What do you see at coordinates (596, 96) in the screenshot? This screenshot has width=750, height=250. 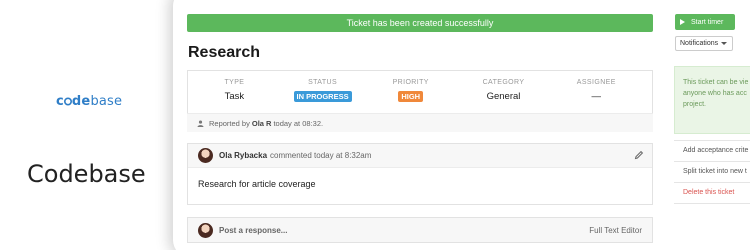 I see `meta-assignee-value: —` at bounding box center [596, 96].